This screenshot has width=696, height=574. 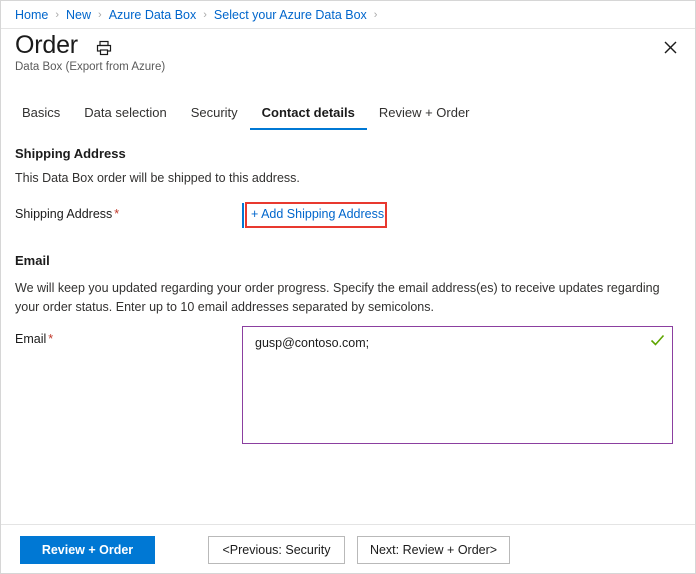 What do you see at coordinates (657, 340) in the screenshot?
I see `checkmark-icon` at bounding box center [657, 340].